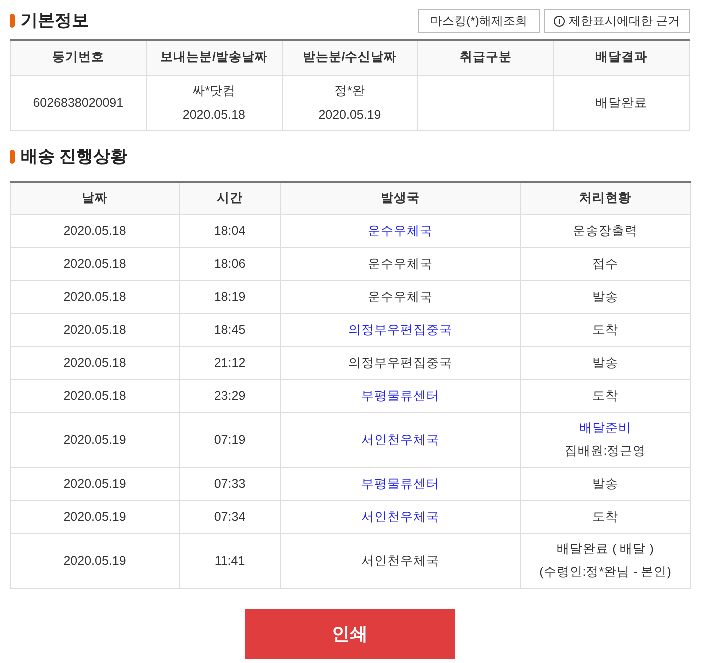 This screenshot has width=708, height=663. I want to click on table-cell: 서인천우체국, so click(401, 561).